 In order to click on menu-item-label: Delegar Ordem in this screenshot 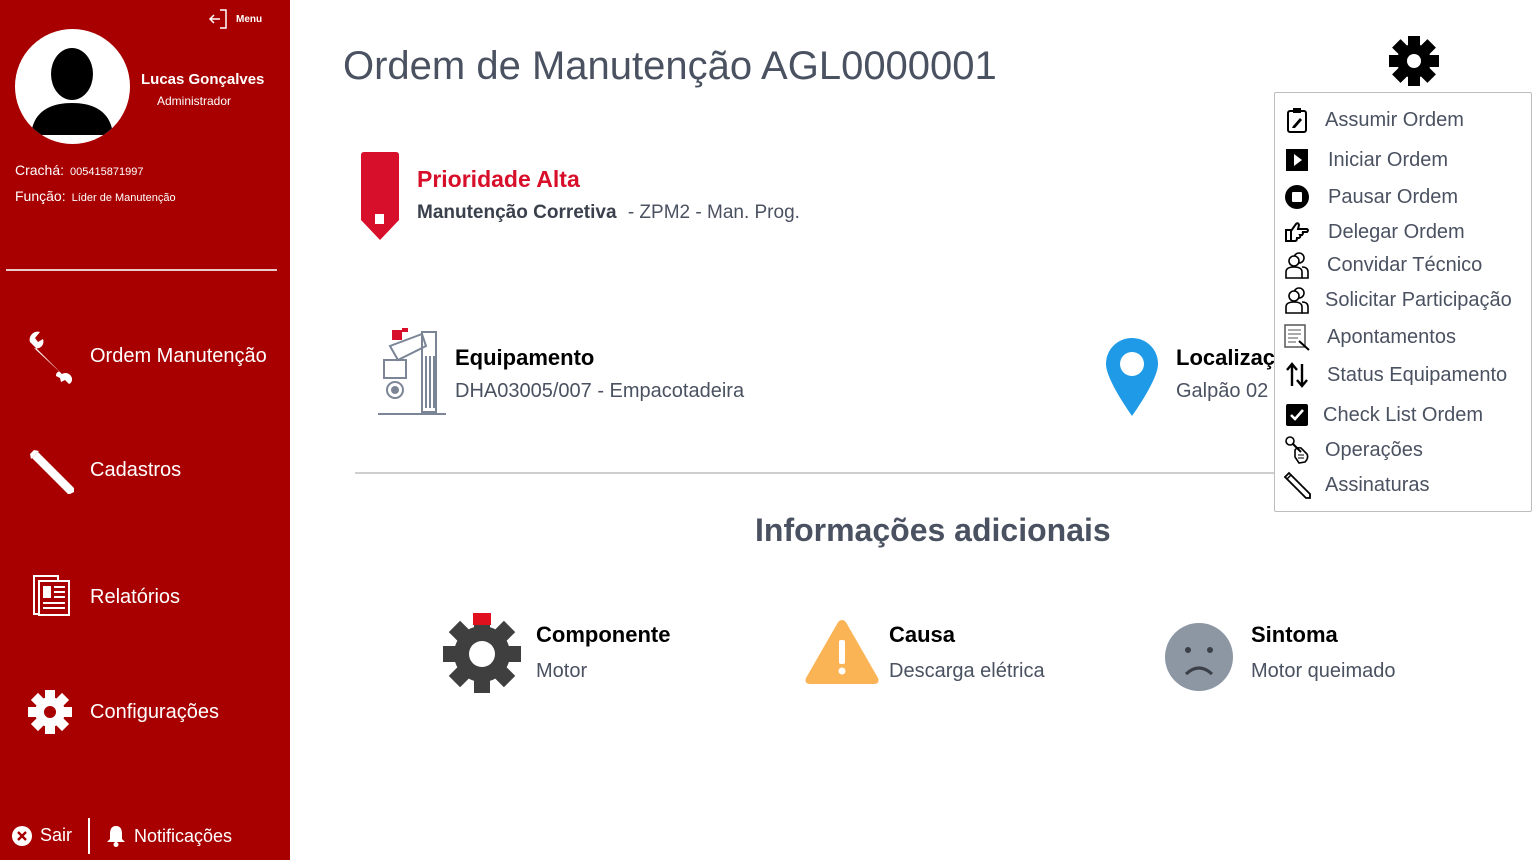, I will do `click(1396, 231)`.